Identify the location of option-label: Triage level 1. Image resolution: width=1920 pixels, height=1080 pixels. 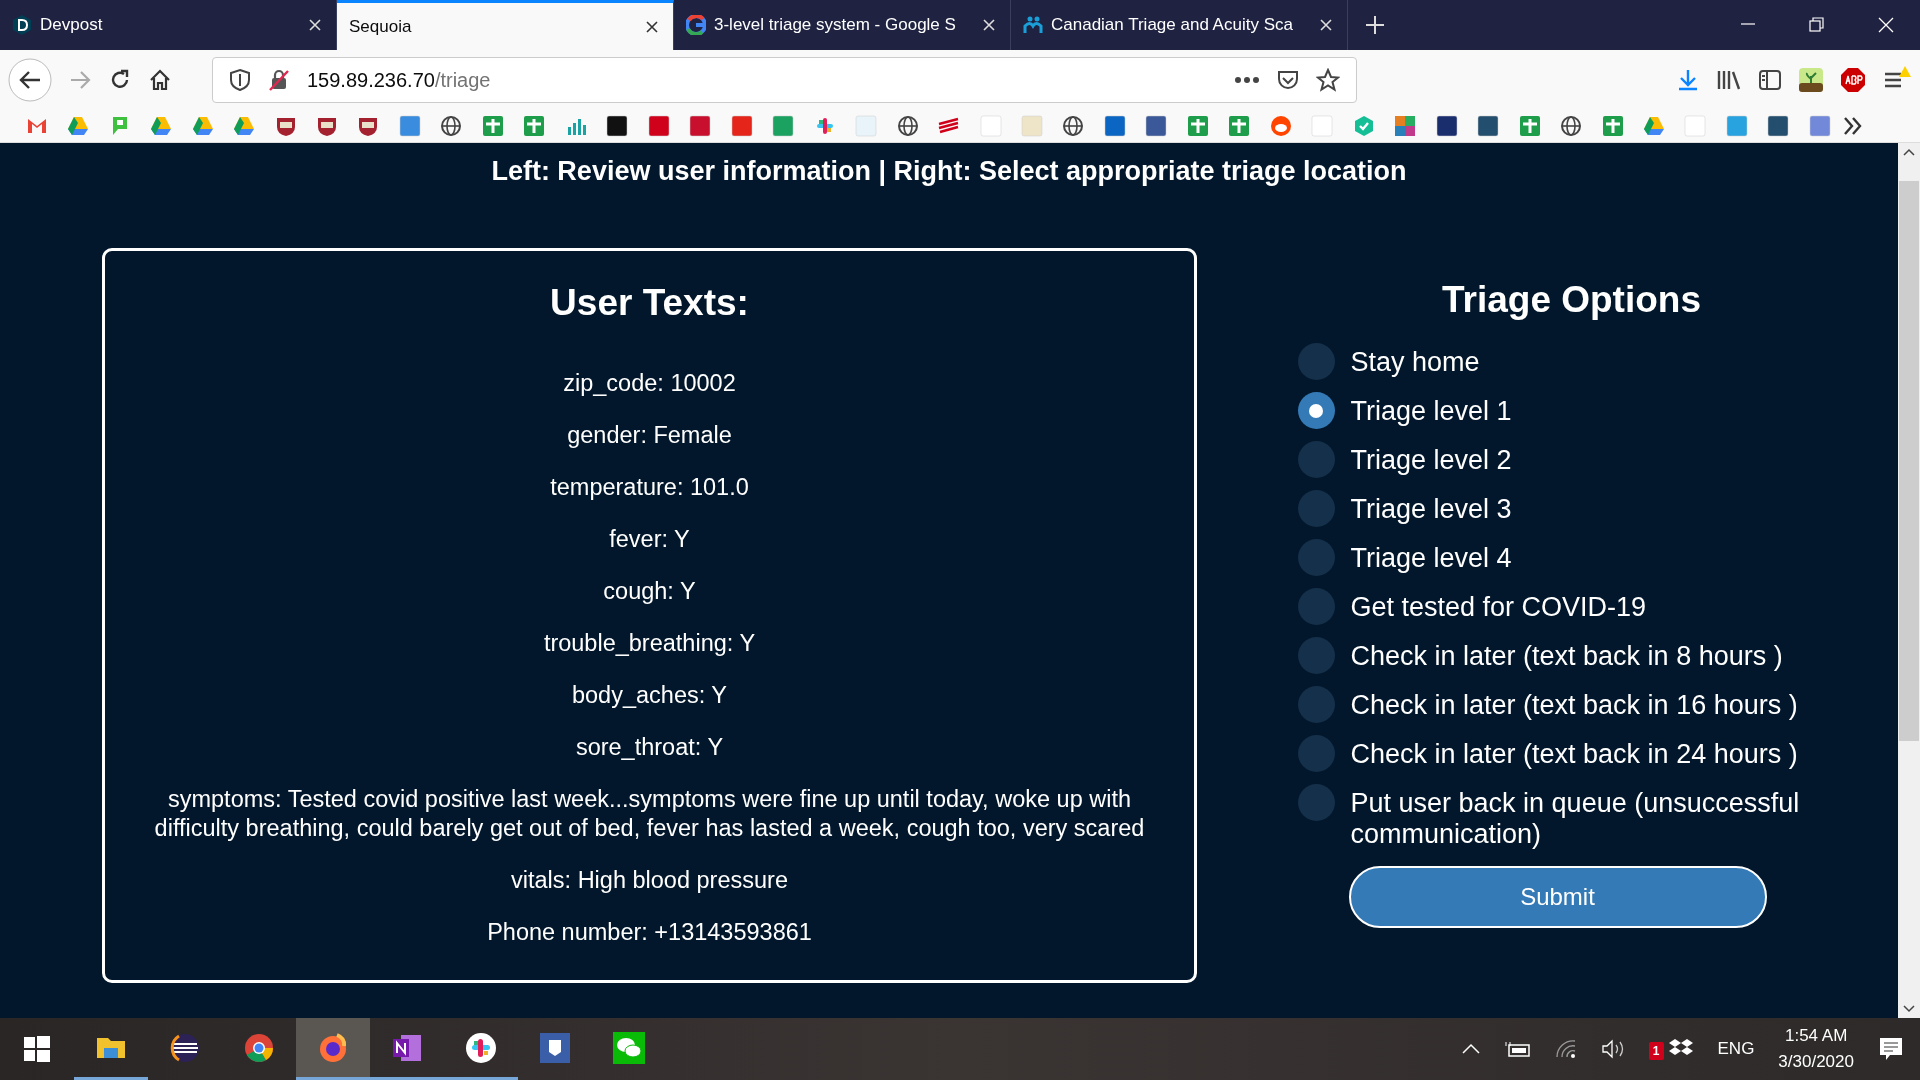
(1431, 409).